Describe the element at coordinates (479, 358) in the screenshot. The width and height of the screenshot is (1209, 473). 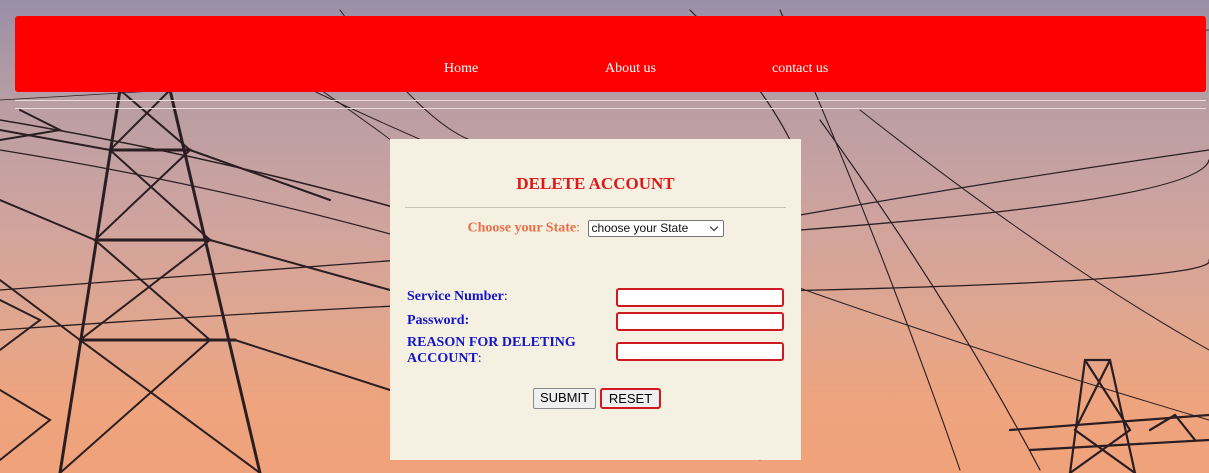
I see `reason-label-colon: :` at that location.